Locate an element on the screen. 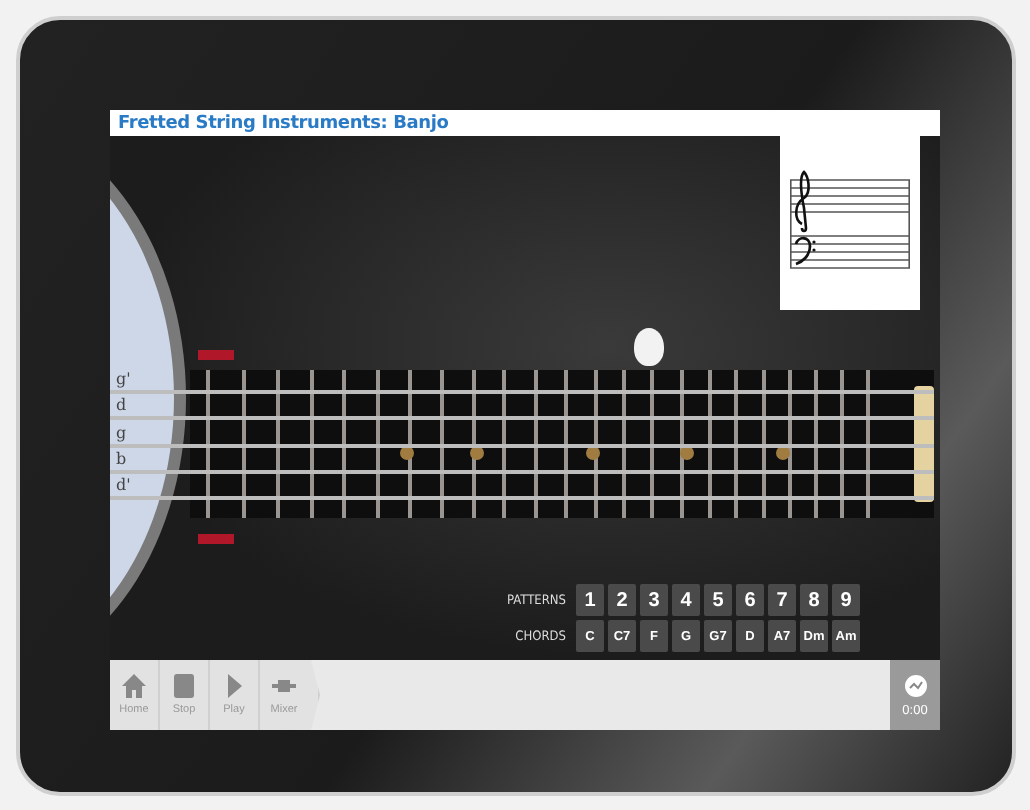 This screenshot has width=1030, height=810. pattern-button: 6 is located at coordinates (750, 600).